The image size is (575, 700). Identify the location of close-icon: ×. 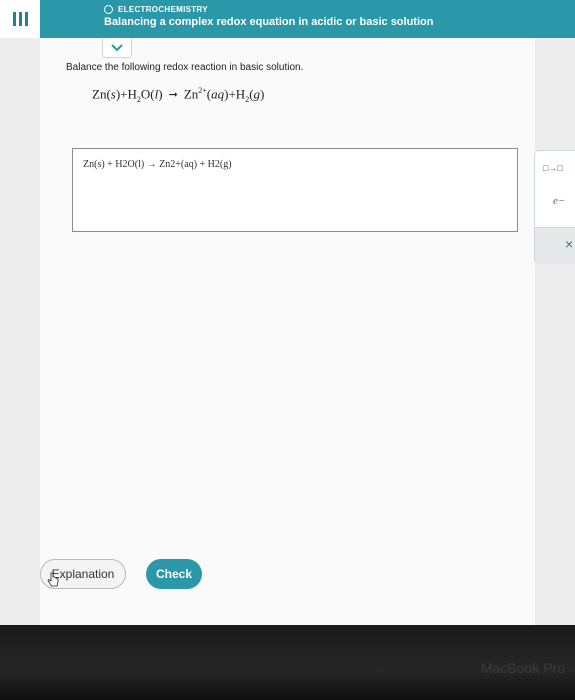
(569, 244).